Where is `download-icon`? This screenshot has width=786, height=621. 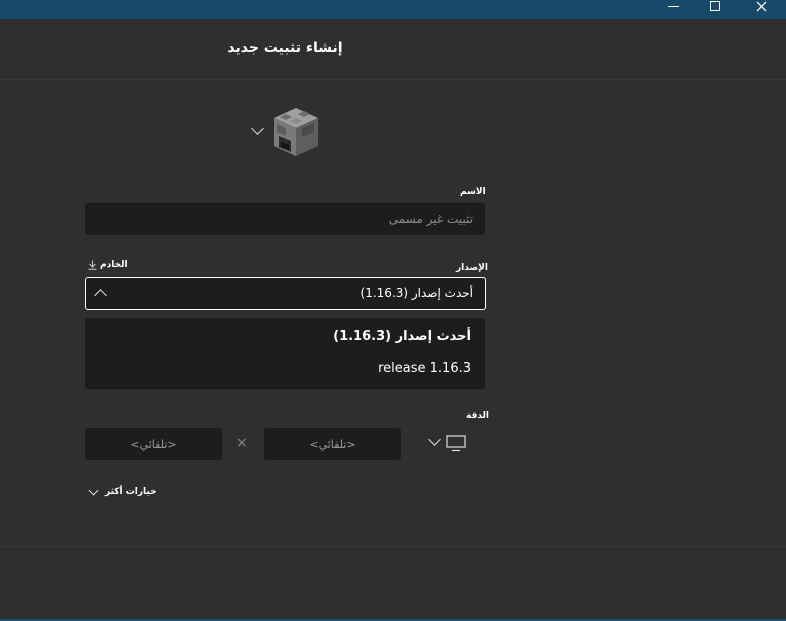
download-icon is located at coordinates (92, 265).